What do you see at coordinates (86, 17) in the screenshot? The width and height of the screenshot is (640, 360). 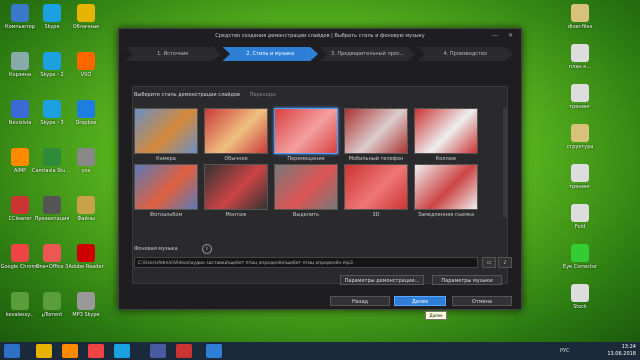 I see `desktop-icon: Облачные` at bounding box center [86, 17].